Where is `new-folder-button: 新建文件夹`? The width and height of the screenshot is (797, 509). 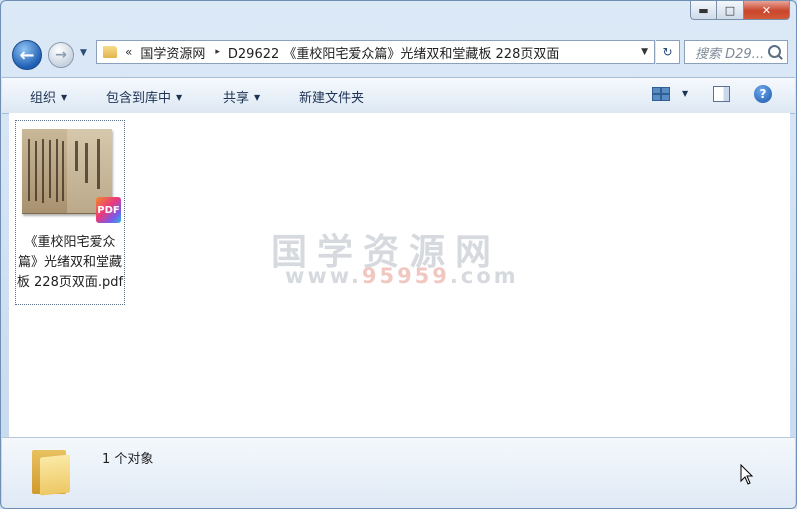 new-folder-button: 新建文件夹 is located at coordinates (331, 96).